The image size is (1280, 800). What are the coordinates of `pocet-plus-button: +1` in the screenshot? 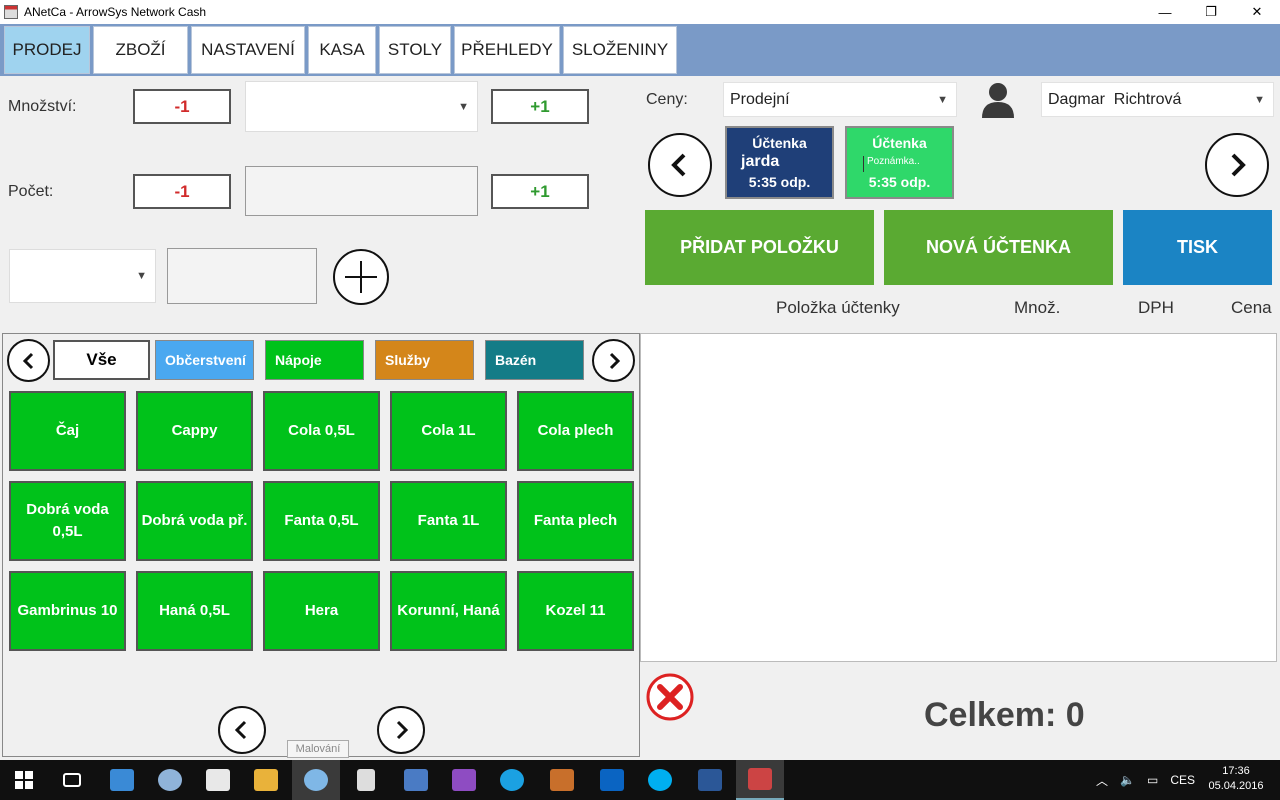 It's located at (540, 191).